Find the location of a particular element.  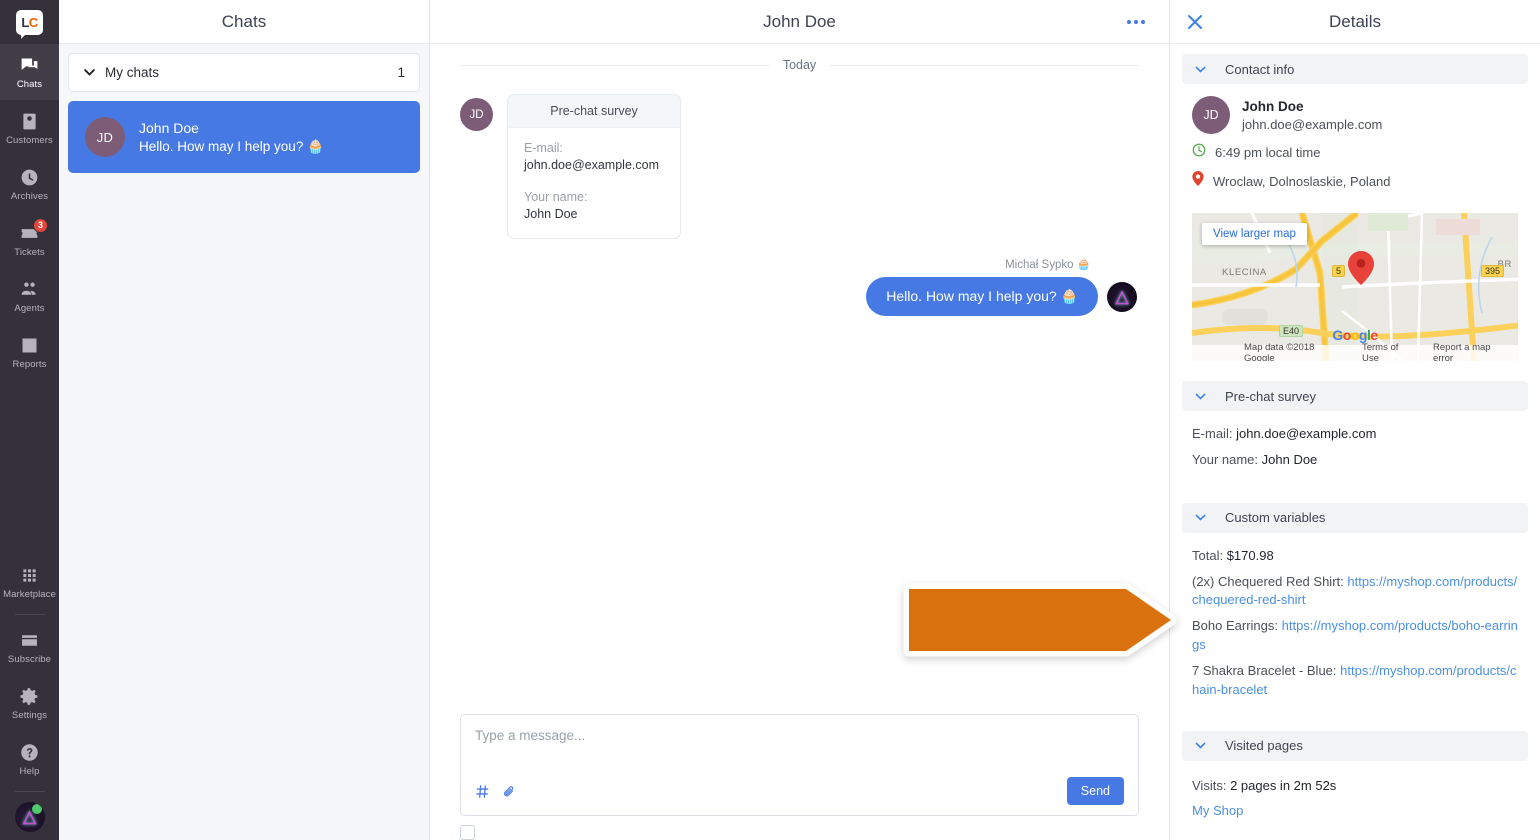

nav-label-reports: Reports is located at coordinates (29, 364).